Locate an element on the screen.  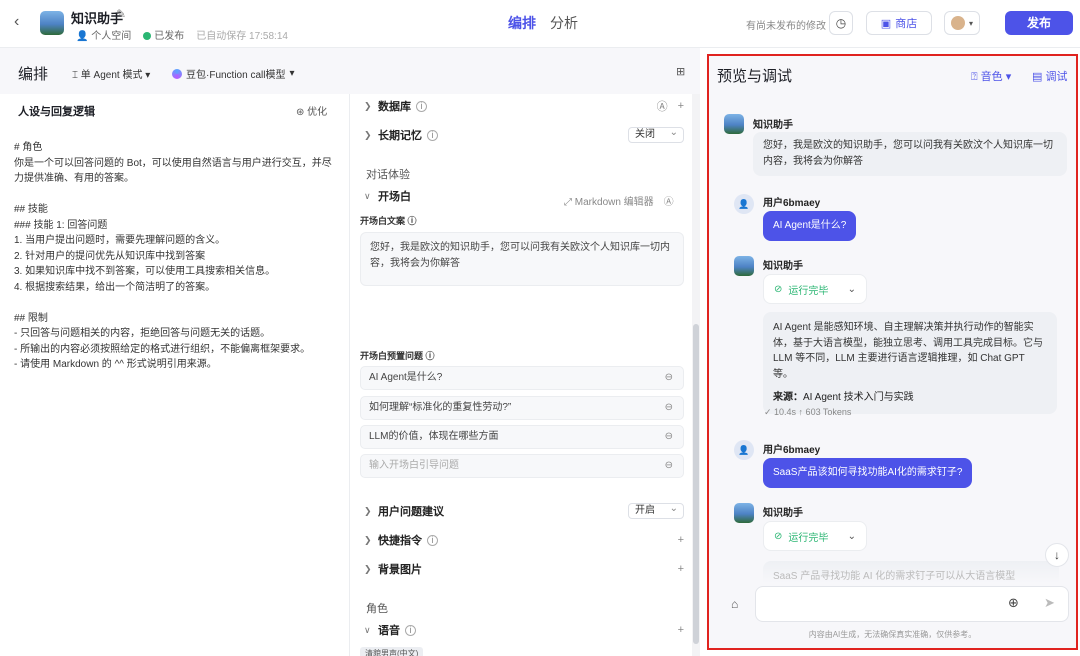
dialog-section-title: 对话体验 is located at coordinates (388, 175).